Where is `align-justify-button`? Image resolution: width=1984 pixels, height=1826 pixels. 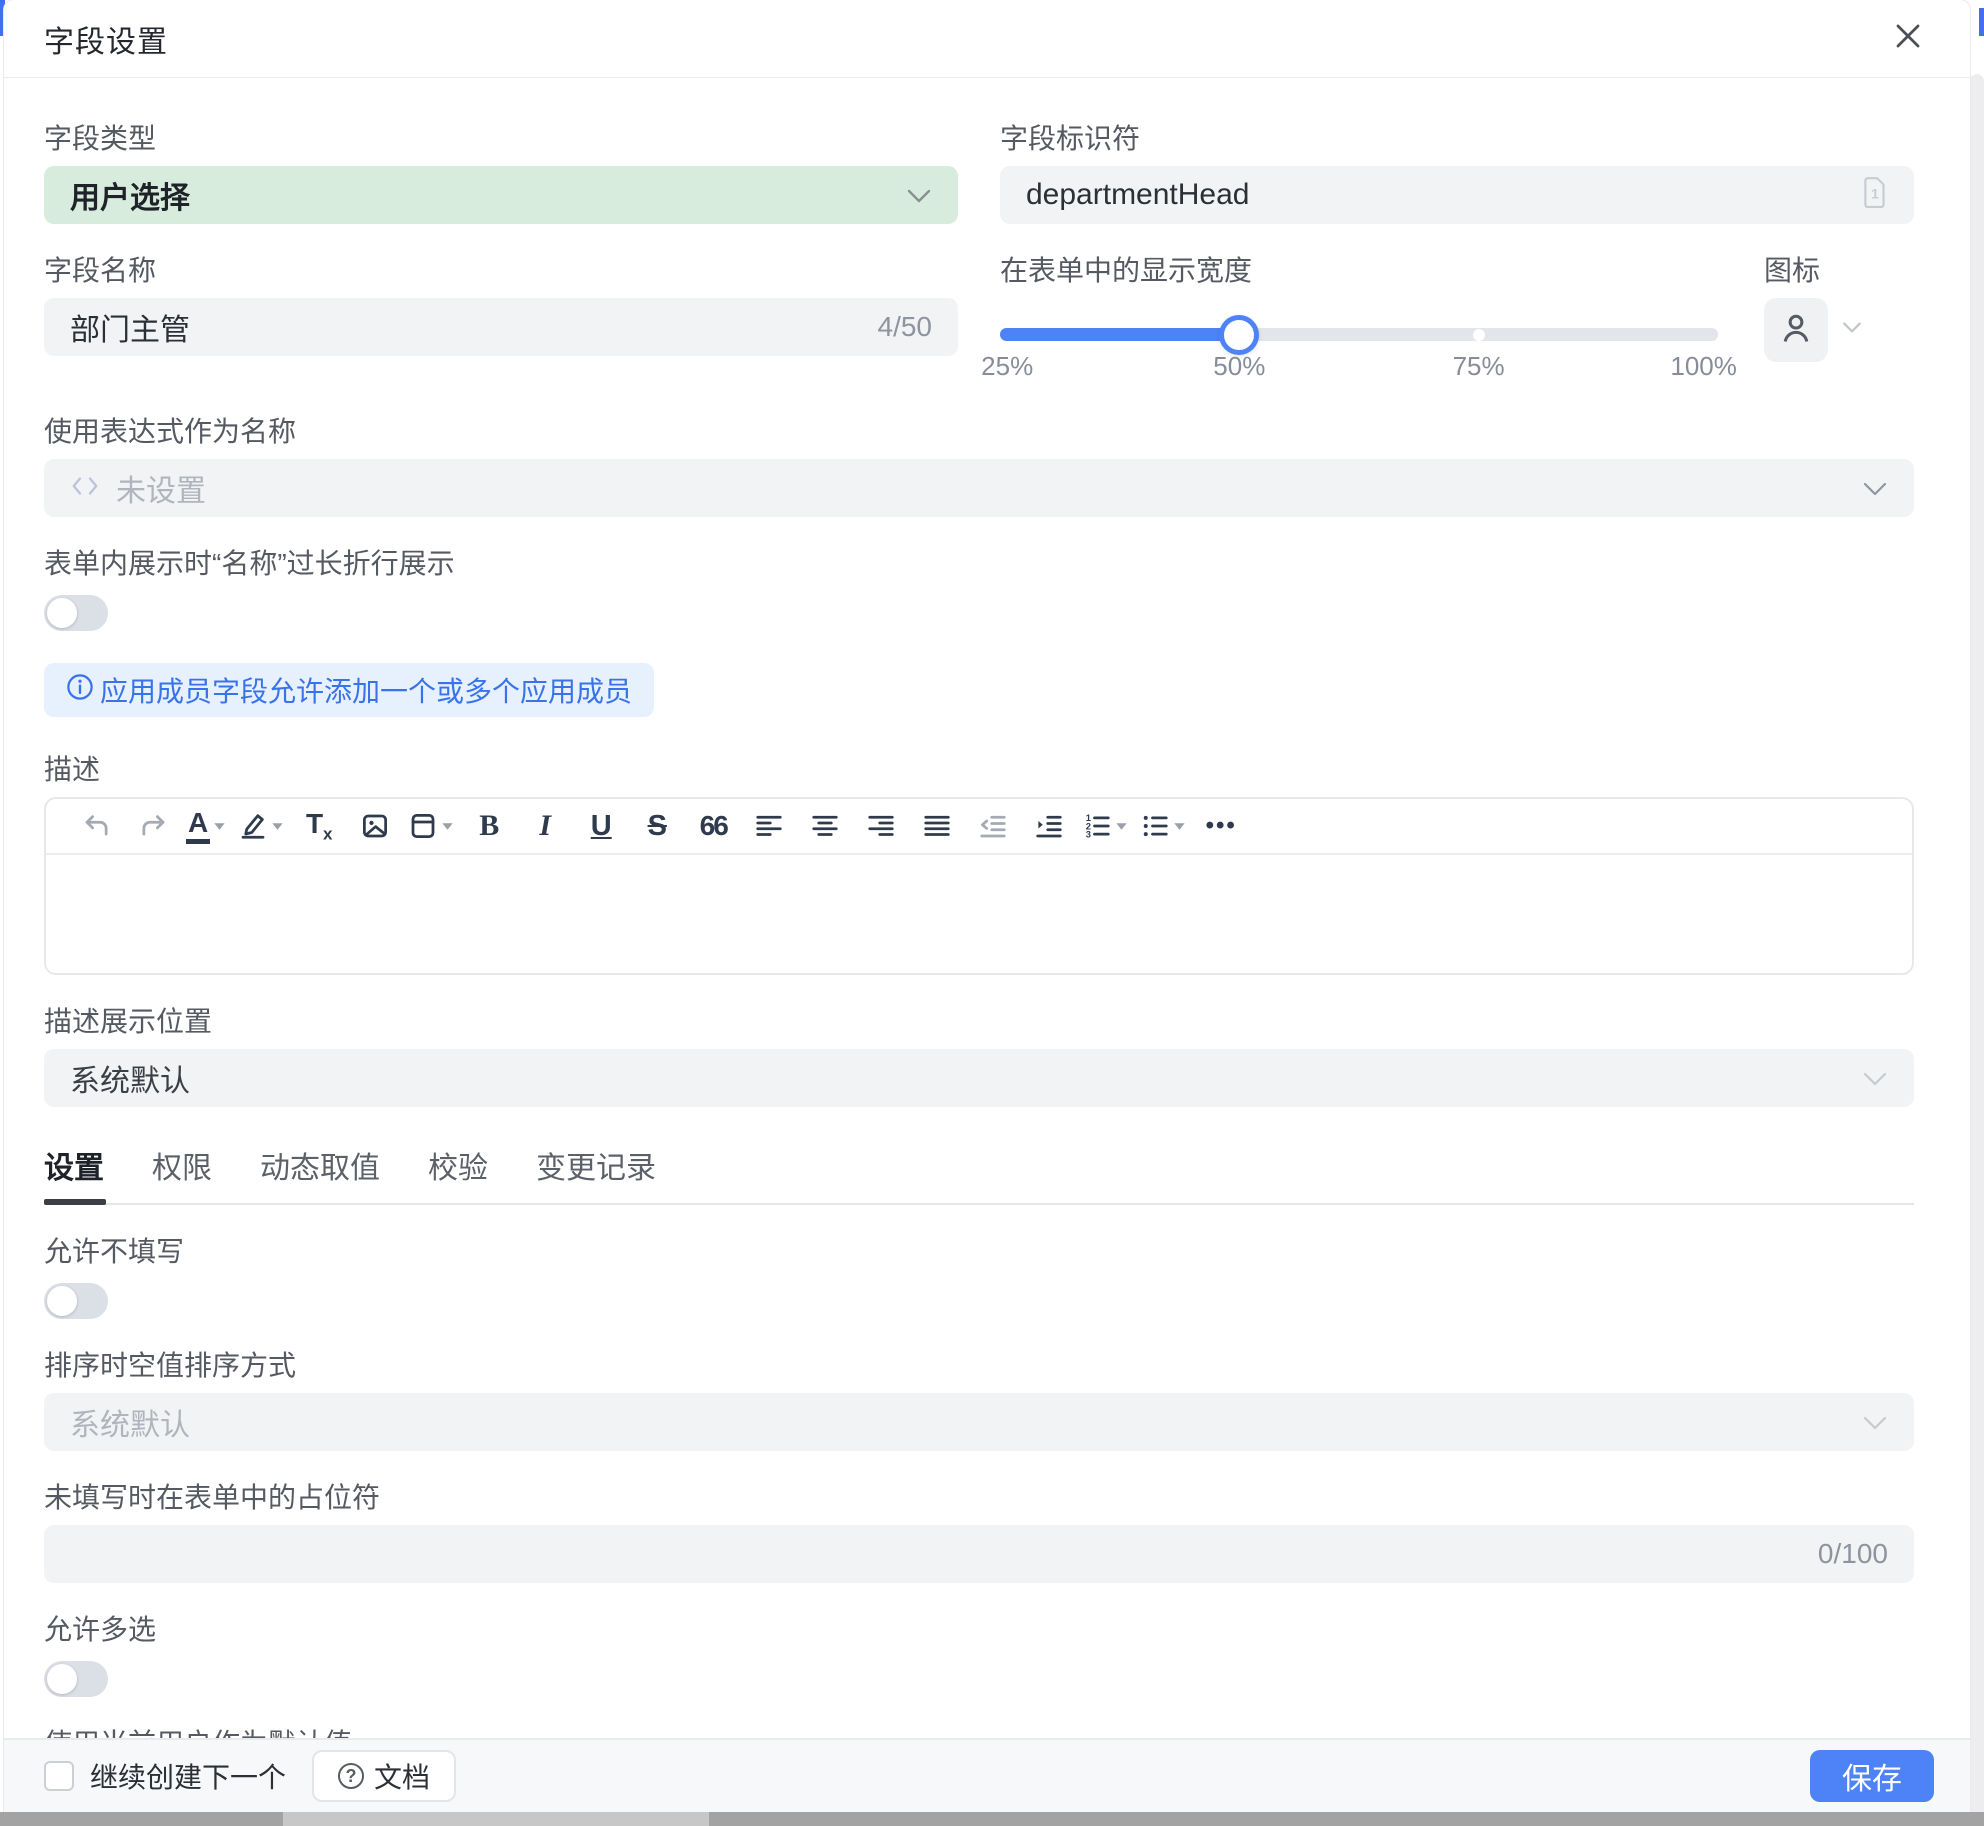 align-justify-button is located at coordinates (937, 826).